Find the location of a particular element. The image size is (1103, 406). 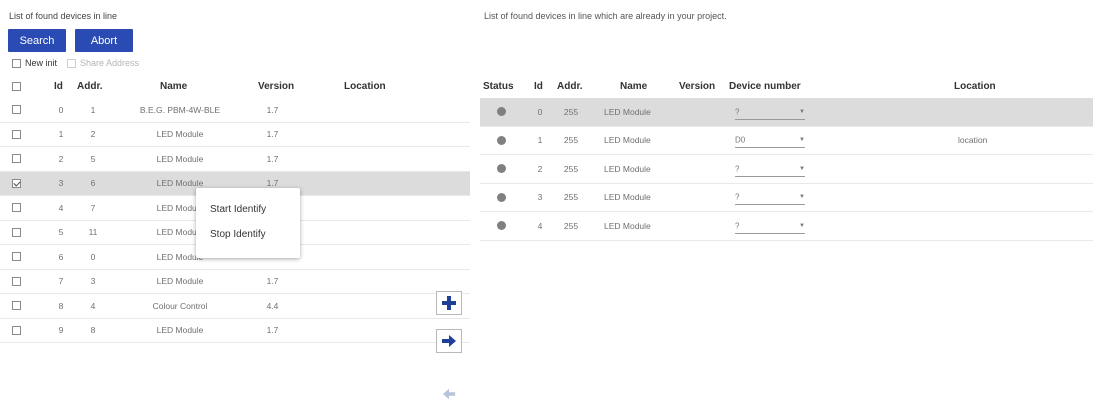

cell-version: 1.7 is located at coordinates (272, 134).